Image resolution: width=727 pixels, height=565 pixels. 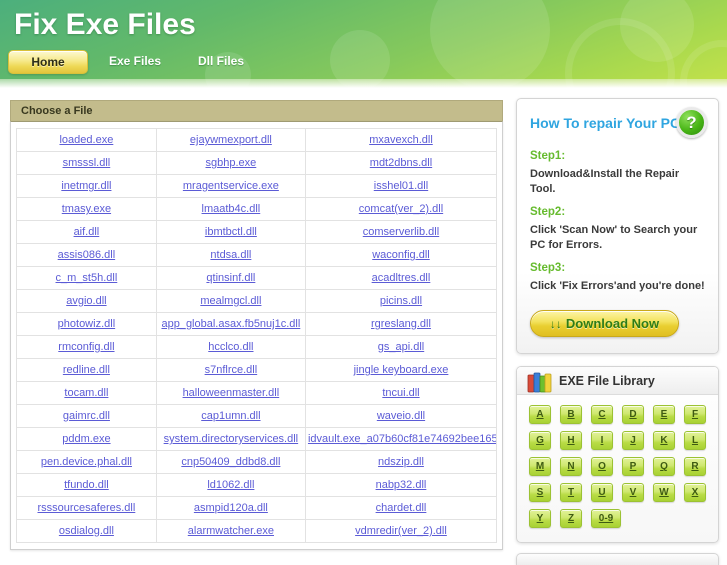 I want to click on alpha-key-t: T, so click(x=571, y=492).